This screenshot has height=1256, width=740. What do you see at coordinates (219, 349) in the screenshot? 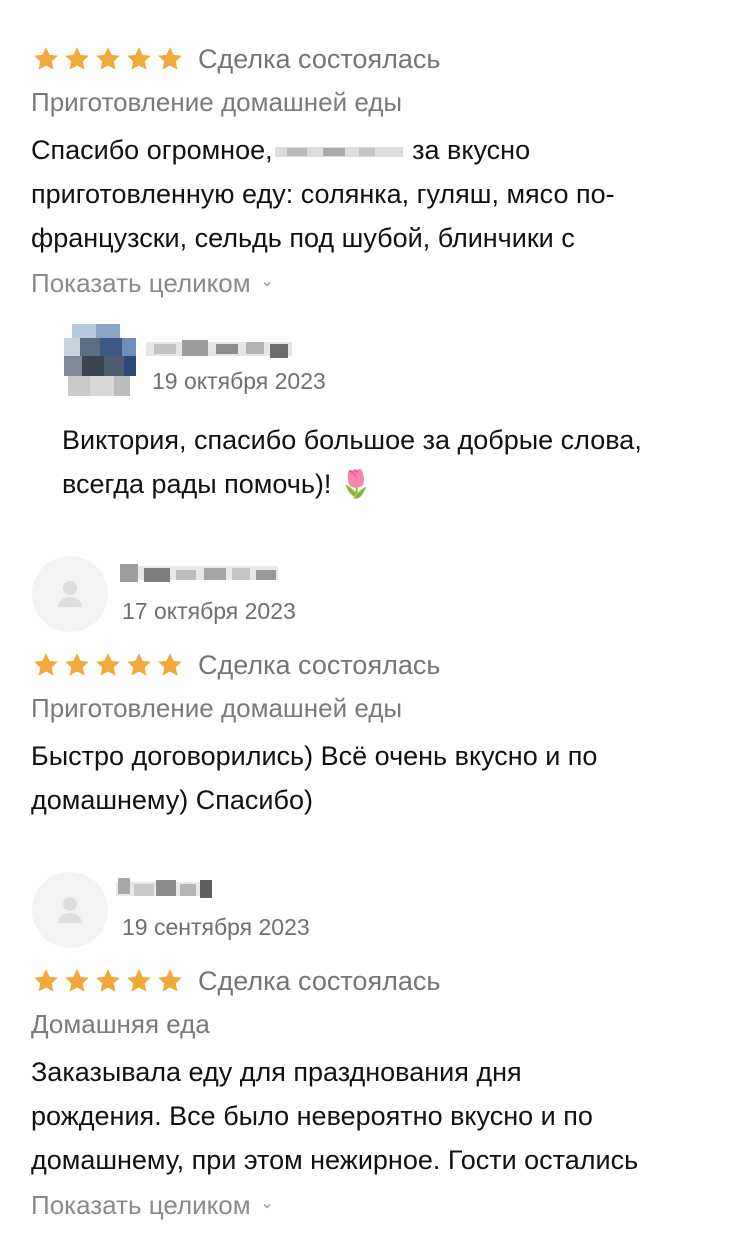
I see `seller-name` at bounding box center [219, 349].